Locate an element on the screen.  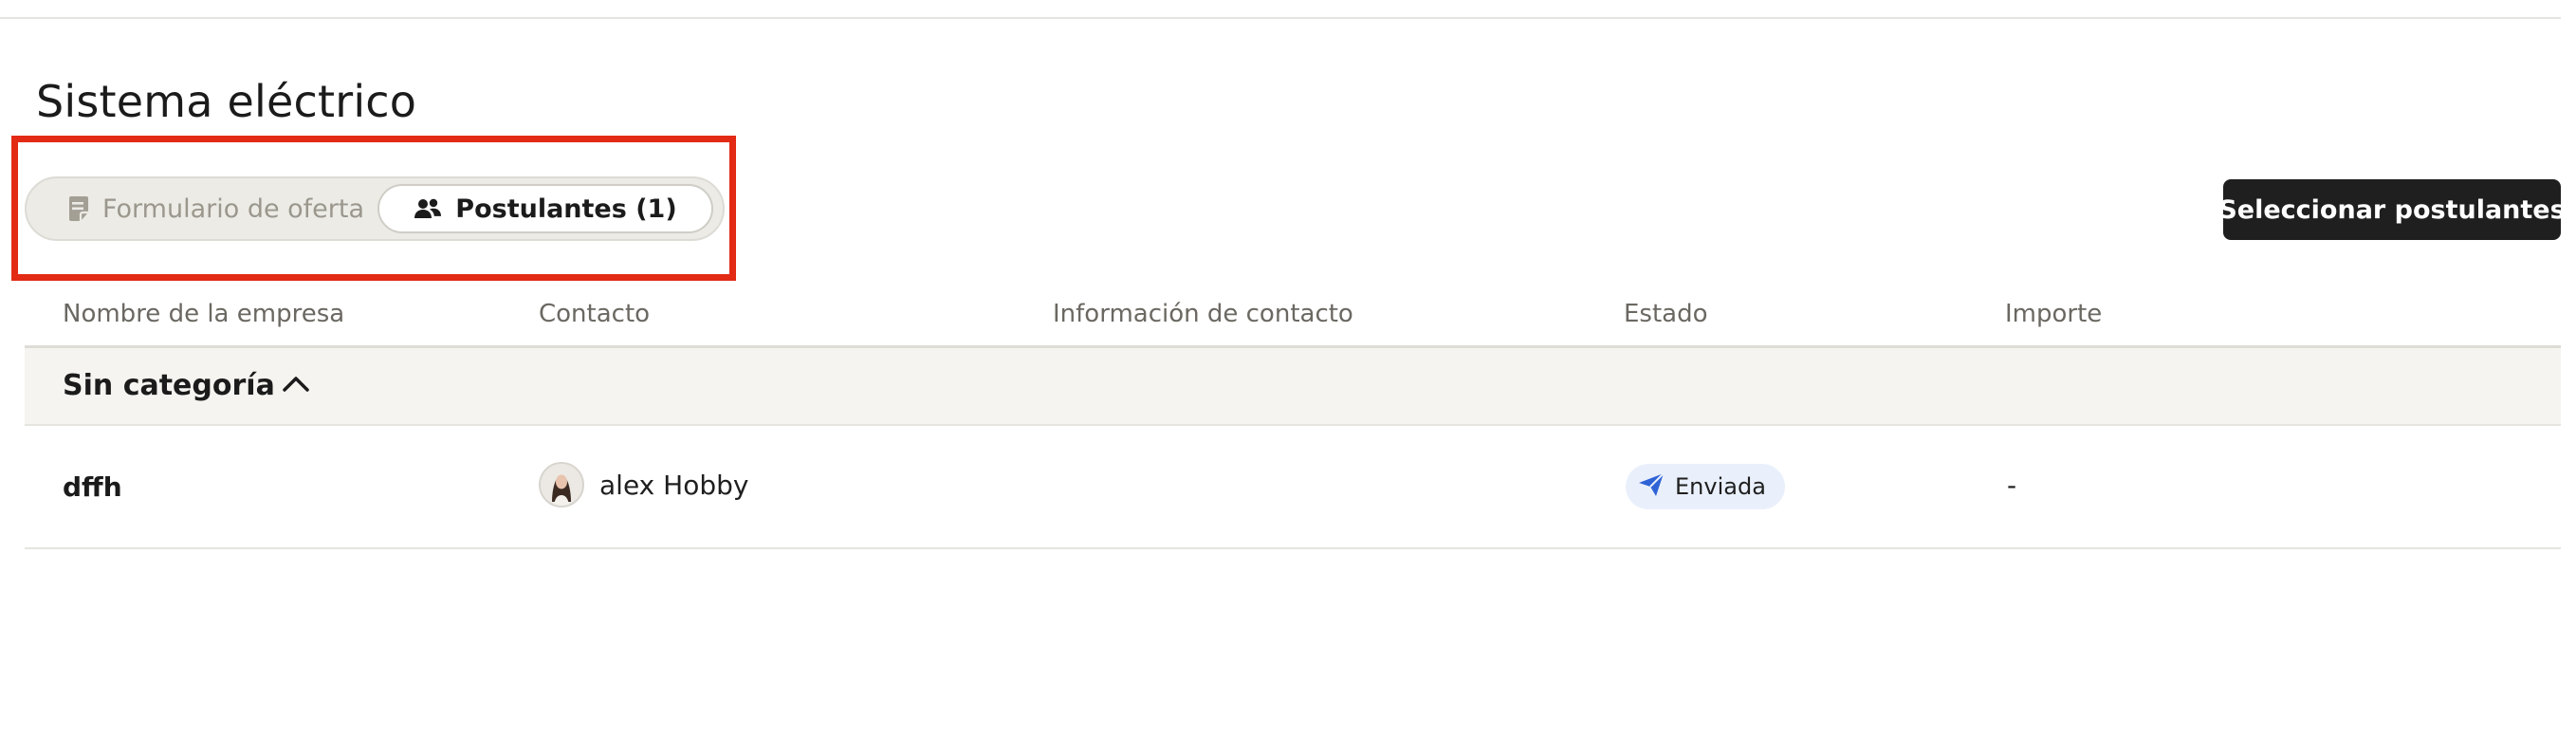
tab-switcher: Formulario de oferta Postulantes (1) is located at coordinates (375, 209).